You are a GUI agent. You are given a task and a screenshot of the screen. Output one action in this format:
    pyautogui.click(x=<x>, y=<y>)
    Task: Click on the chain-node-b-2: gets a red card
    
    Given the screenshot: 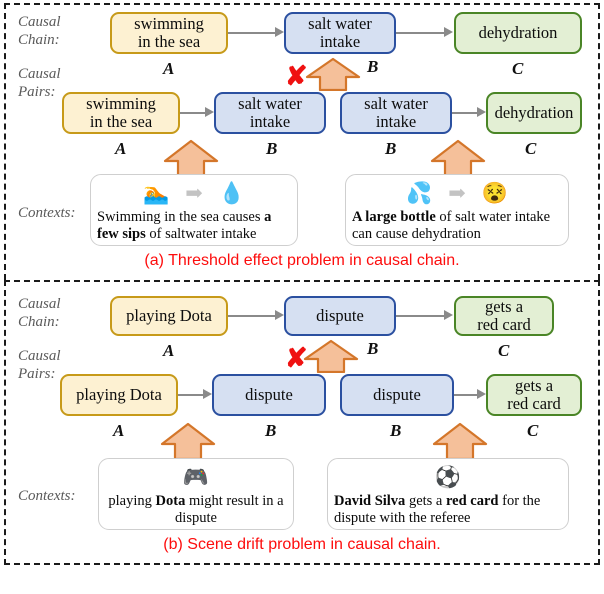 What is the action you would take?
    pyautogui.click(x=504, y=316)
    